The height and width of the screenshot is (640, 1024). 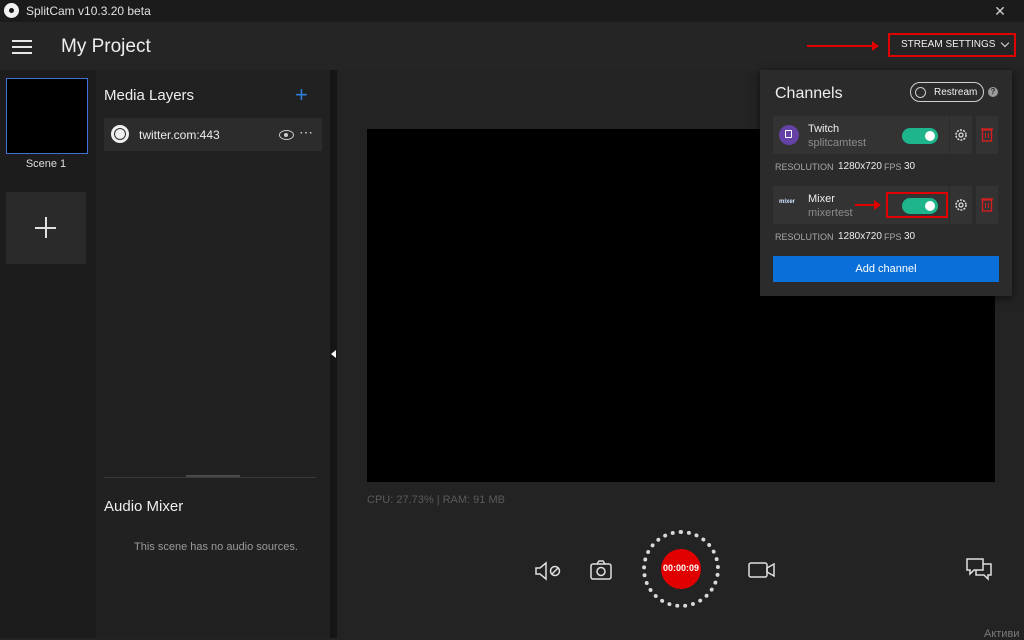 What do you see at coordinates (306, 132) in the screenshot?
I see `more-icon: ⋯` at bounding box center [306, 132].